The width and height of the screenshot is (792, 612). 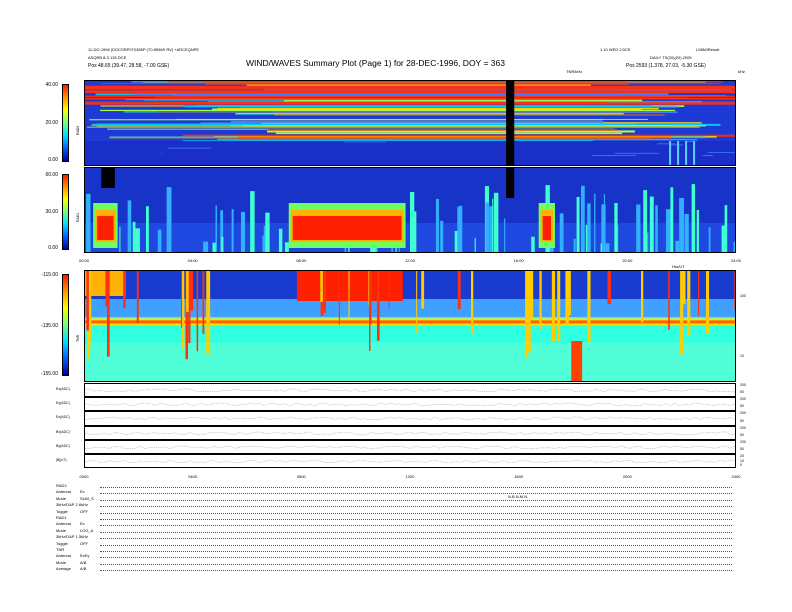 I want to click on time-tick-label: 04:00, so click(x=192, y=260).